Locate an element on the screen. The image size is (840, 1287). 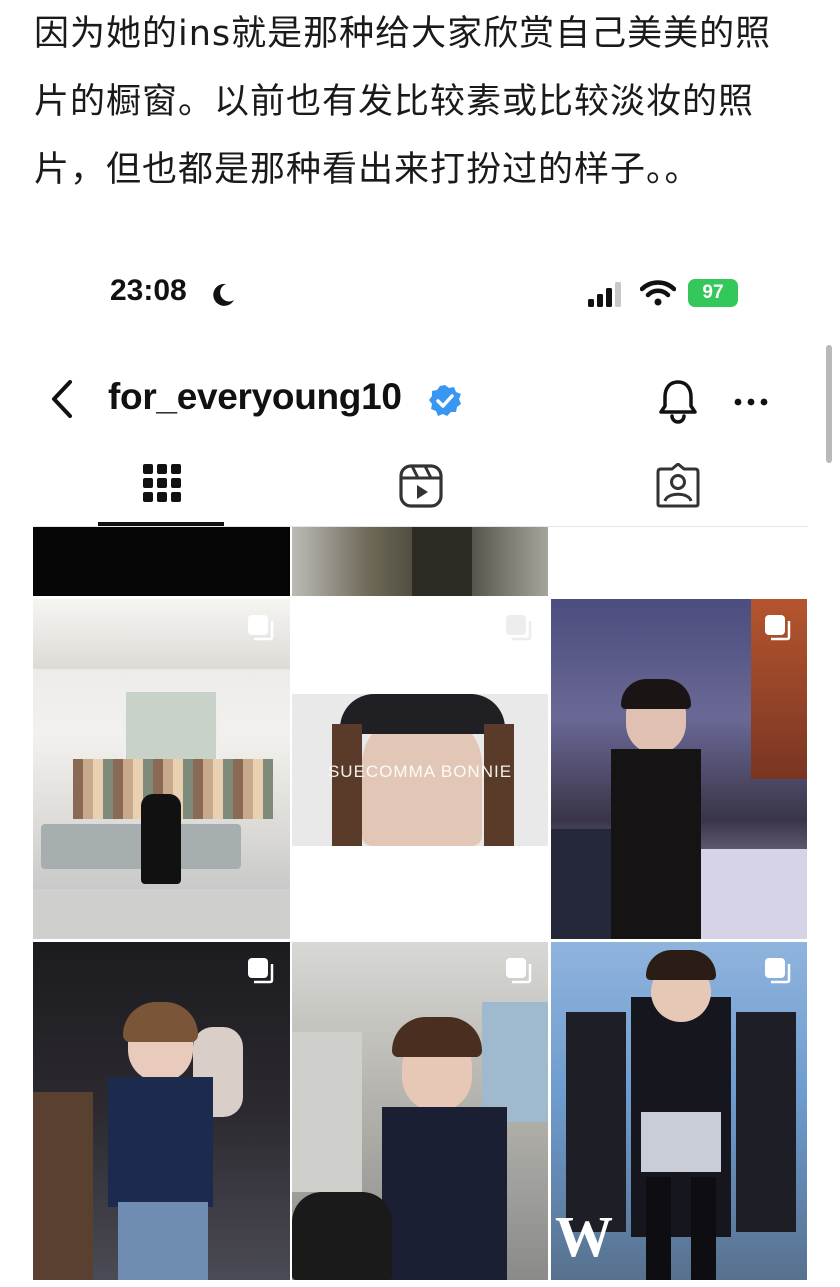
post-line: 因为她的ins就是那种给大家欣赏自己美美的照 is located at coordinates (403, 34).